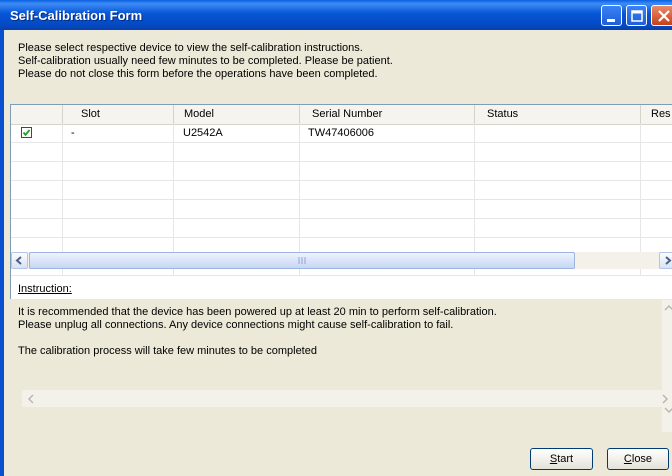 The height and width of the screenshot is (476, 672). I want to click on slot-cell: -, so click(118, 133).